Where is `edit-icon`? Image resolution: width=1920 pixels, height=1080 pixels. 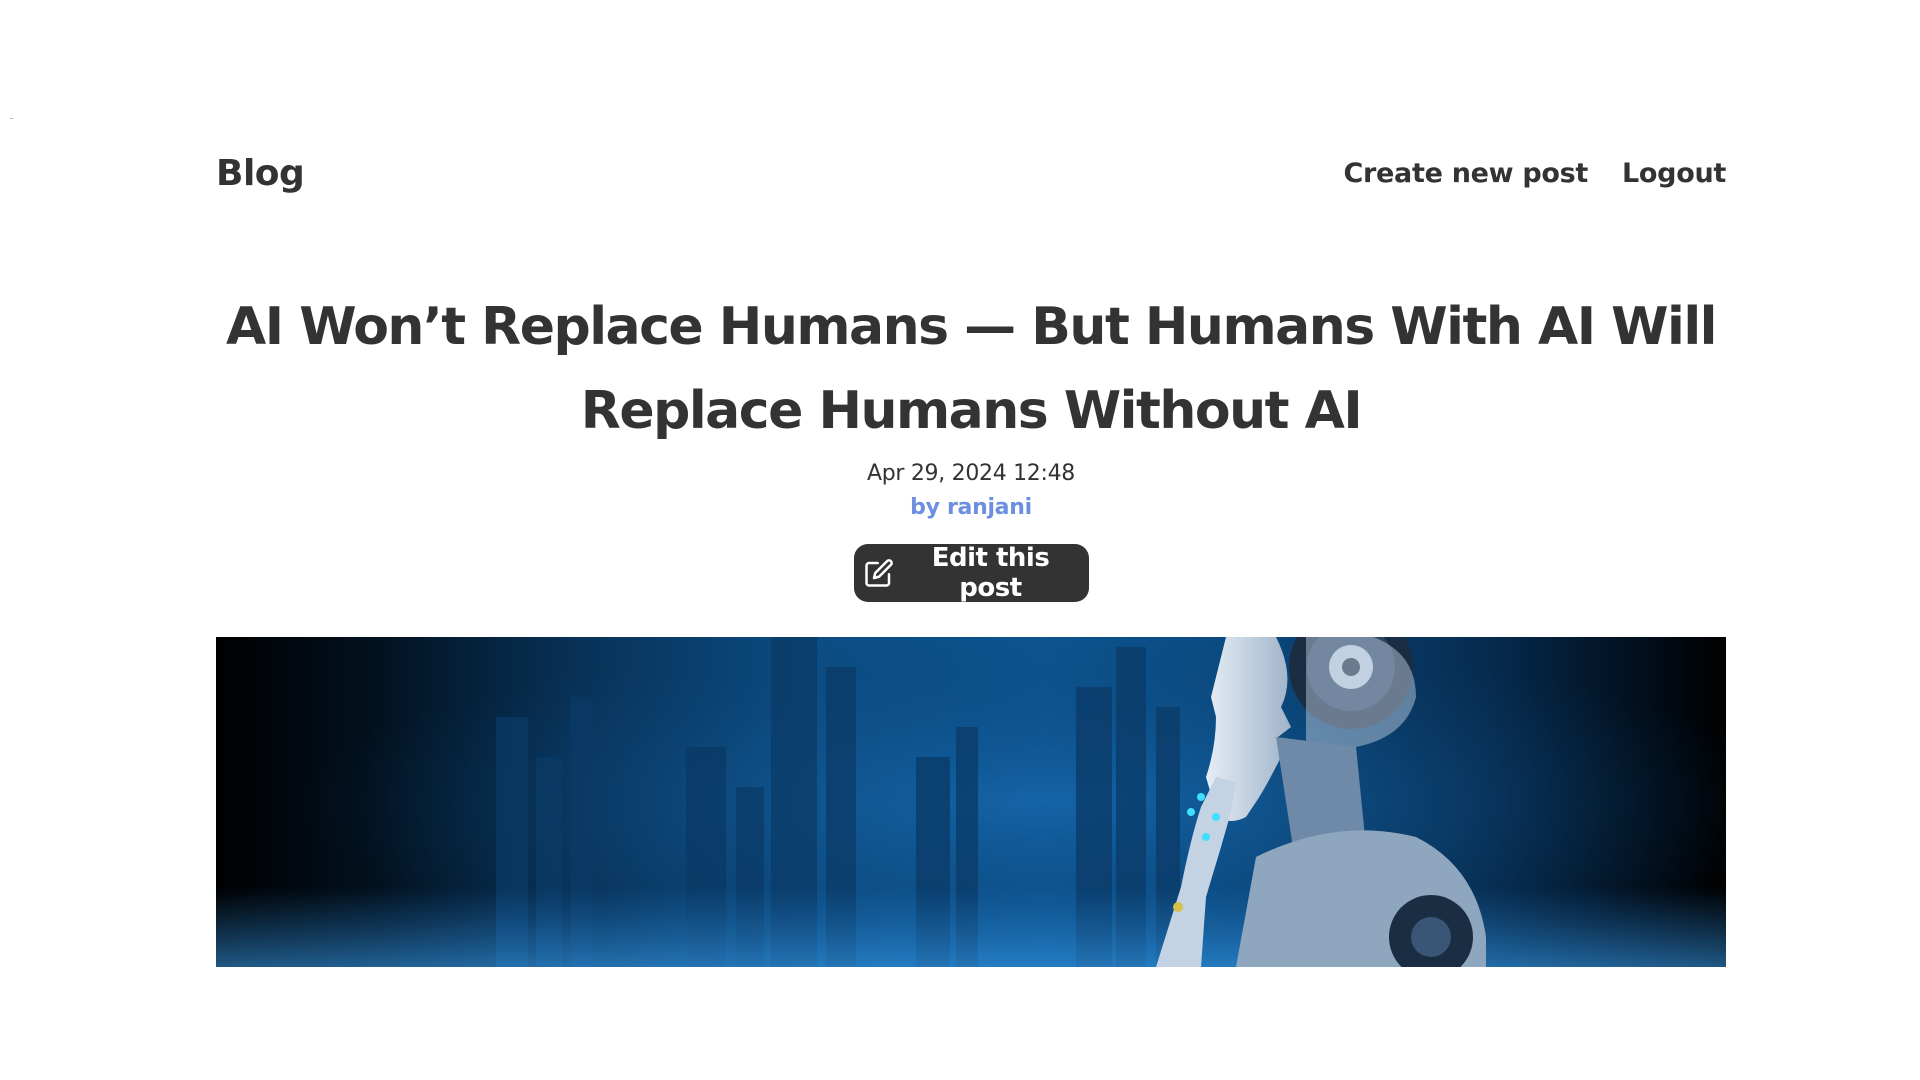
edit-icon is located at coordinates (879, 573).